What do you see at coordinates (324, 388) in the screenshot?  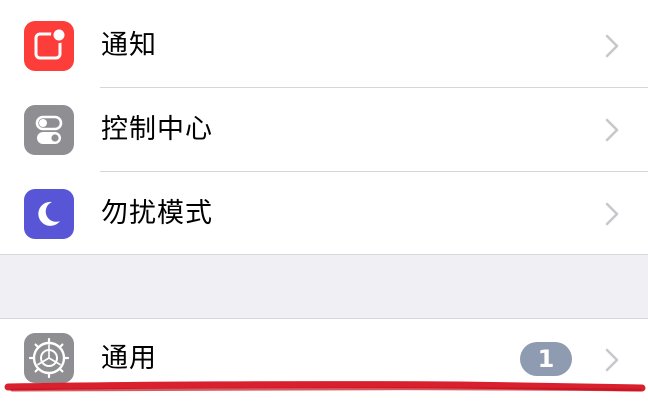 I see `red-underline-annotation` at bounding box center [324, 388].